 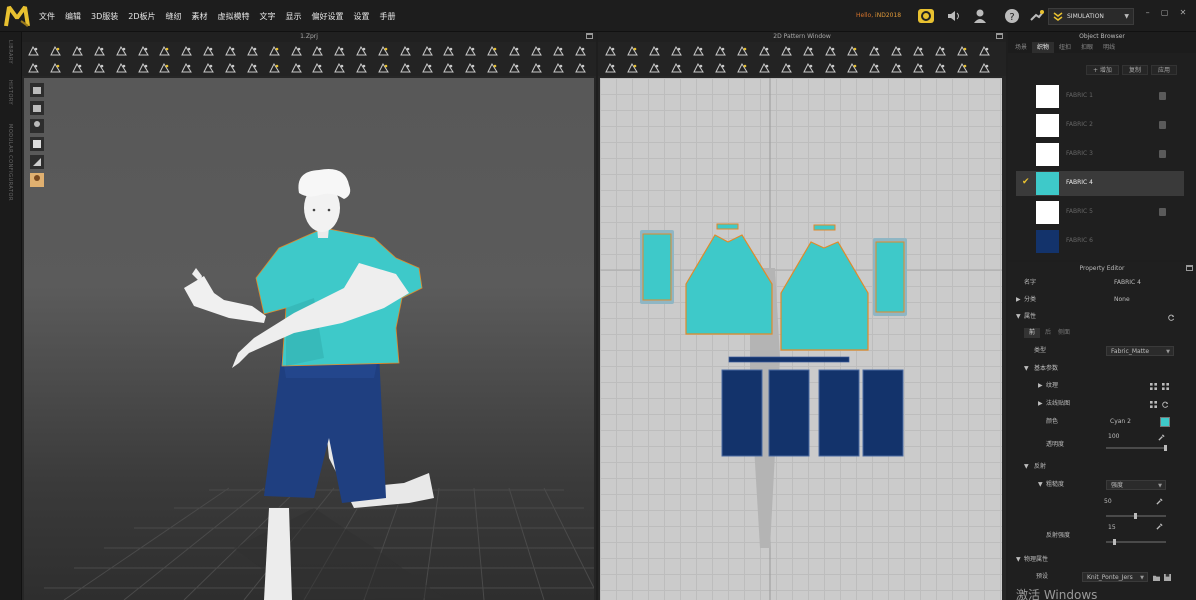 I want to click on type-select: Fabric_Matte ▼, so click(x=1140, y=351).